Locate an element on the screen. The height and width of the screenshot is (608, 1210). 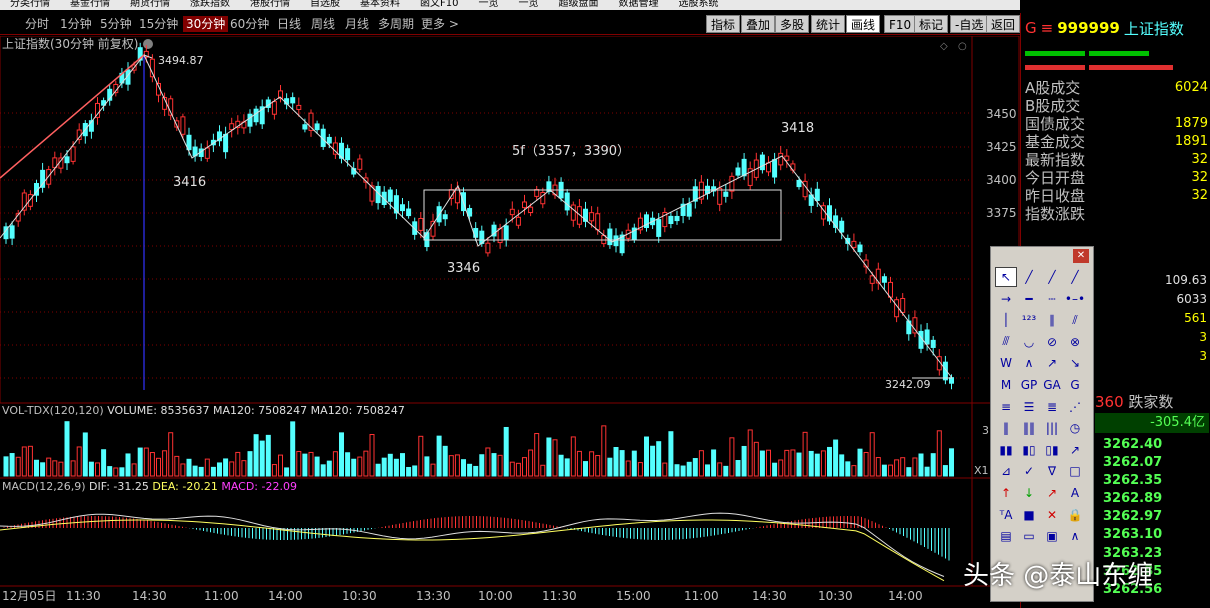
arc-tool-icon: ◡ is located at coordinates (1029, 342).